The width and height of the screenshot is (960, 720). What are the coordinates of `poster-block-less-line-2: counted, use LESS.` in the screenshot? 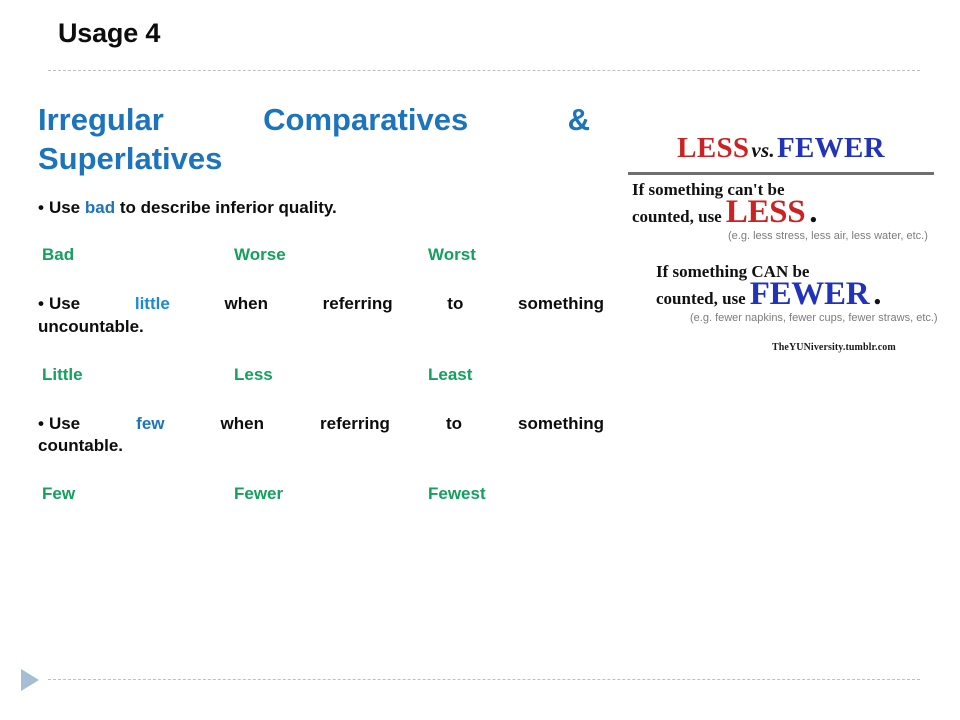 It's located at (725, 212).